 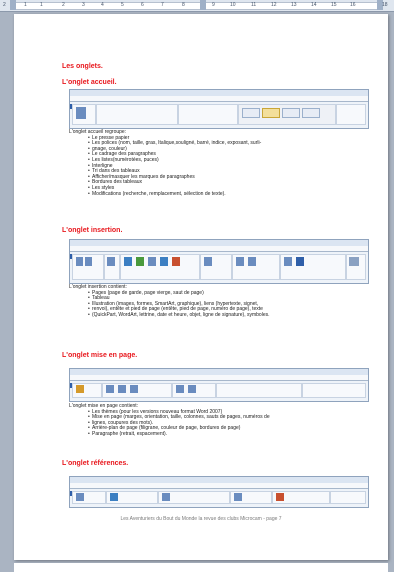 I want to click on ruler-tick: 16, so click(x=353, y=5).